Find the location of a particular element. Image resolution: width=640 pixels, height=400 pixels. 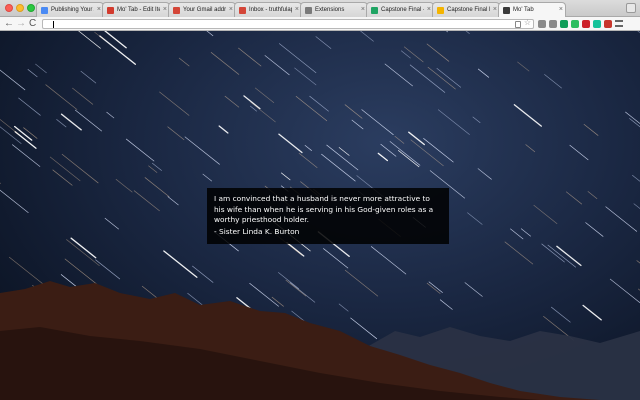

minimize-window-button is located at coordinates (20, 8).